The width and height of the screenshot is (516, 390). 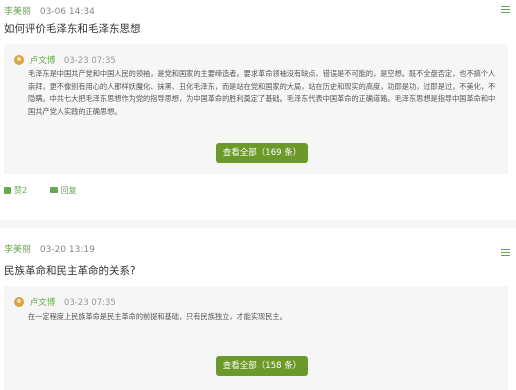 I want to click on question-title: 如何评价毛泽东和毛泽东思想, so click(x=72, y=28).